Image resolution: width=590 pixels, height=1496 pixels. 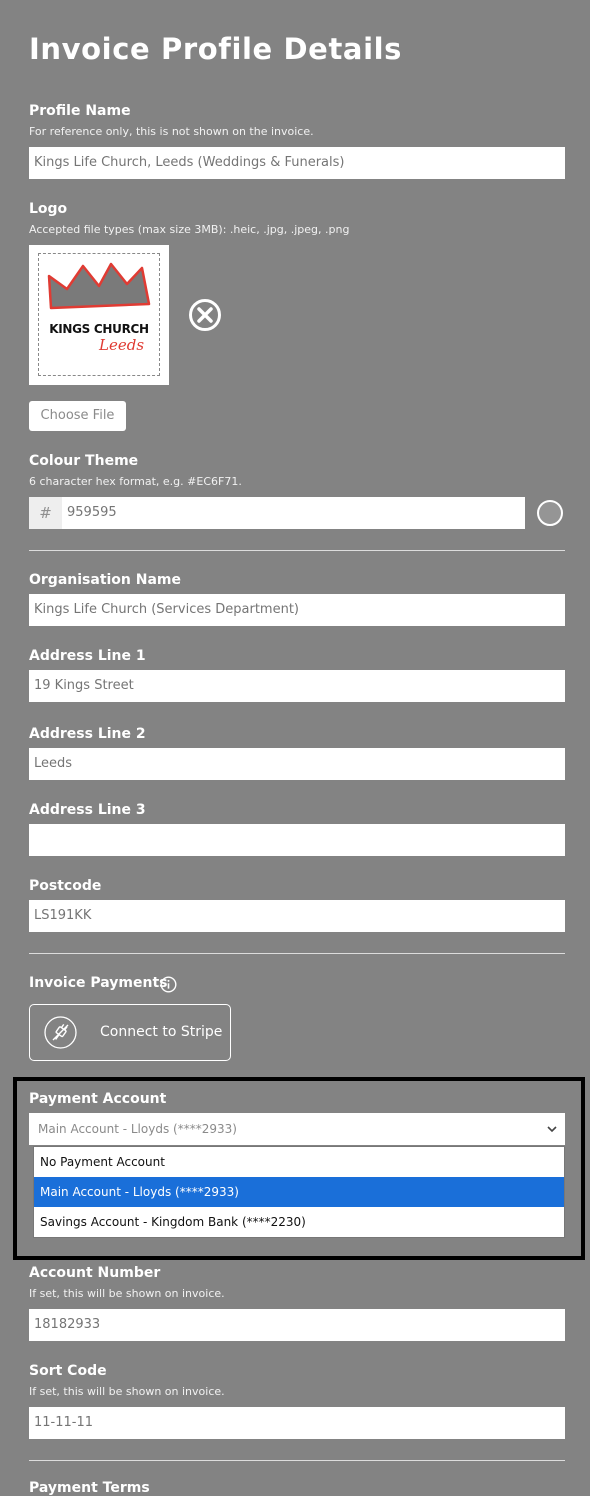 What do you see at coordinates (77, 416) in the screenshot?
I see `choose-file-button: Choose File` at bounding box center [77, 416].